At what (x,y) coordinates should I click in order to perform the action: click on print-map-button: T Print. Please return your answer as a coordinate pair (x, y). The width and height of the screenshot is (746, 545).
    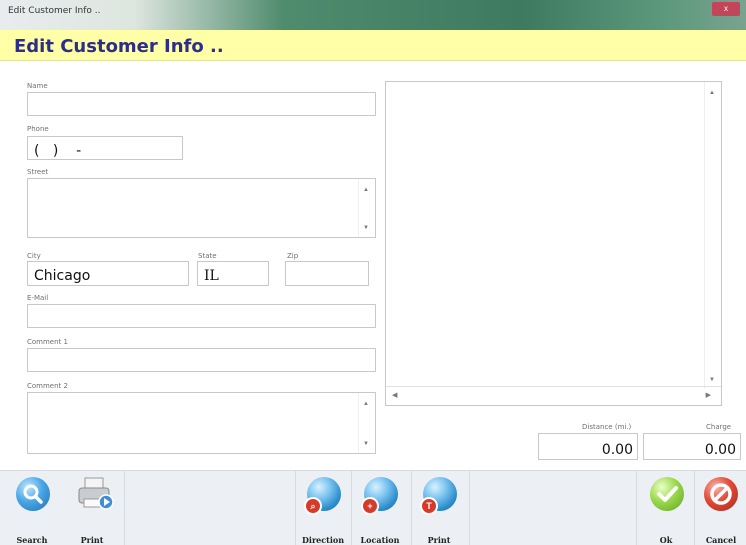
    Looking at the image, I should click on (439, 508).